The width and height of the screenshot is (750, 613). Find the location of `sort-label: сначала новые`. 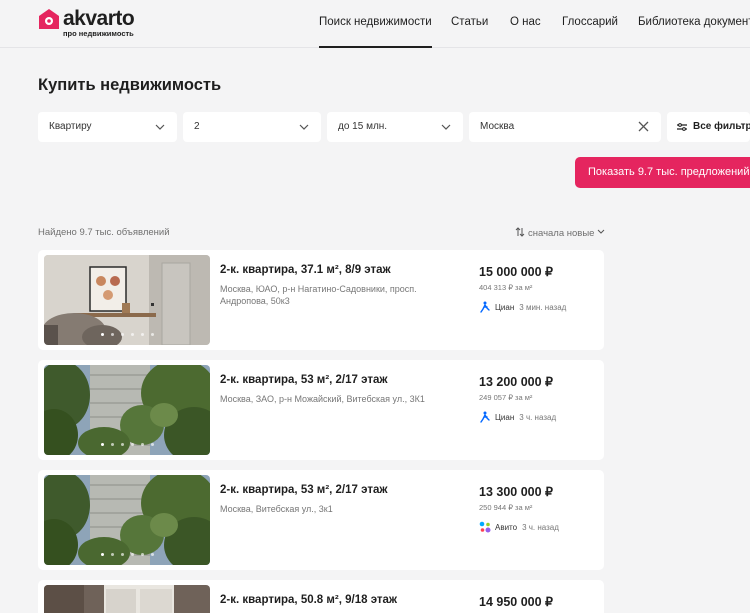

sort-label: сначала новые is located at coordinates (561, 233).